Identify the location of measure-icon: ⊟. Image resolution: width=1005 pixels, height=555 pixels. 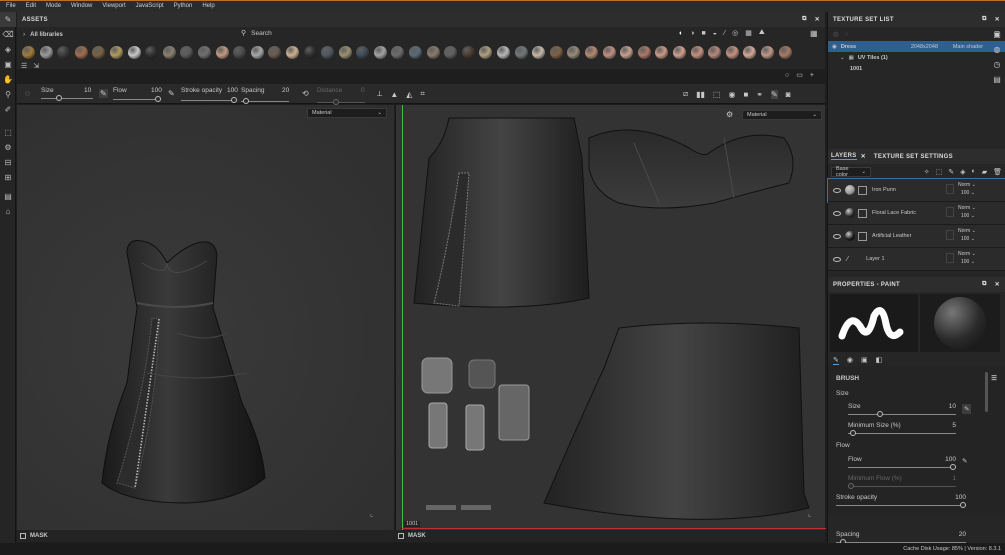
(8, 162).